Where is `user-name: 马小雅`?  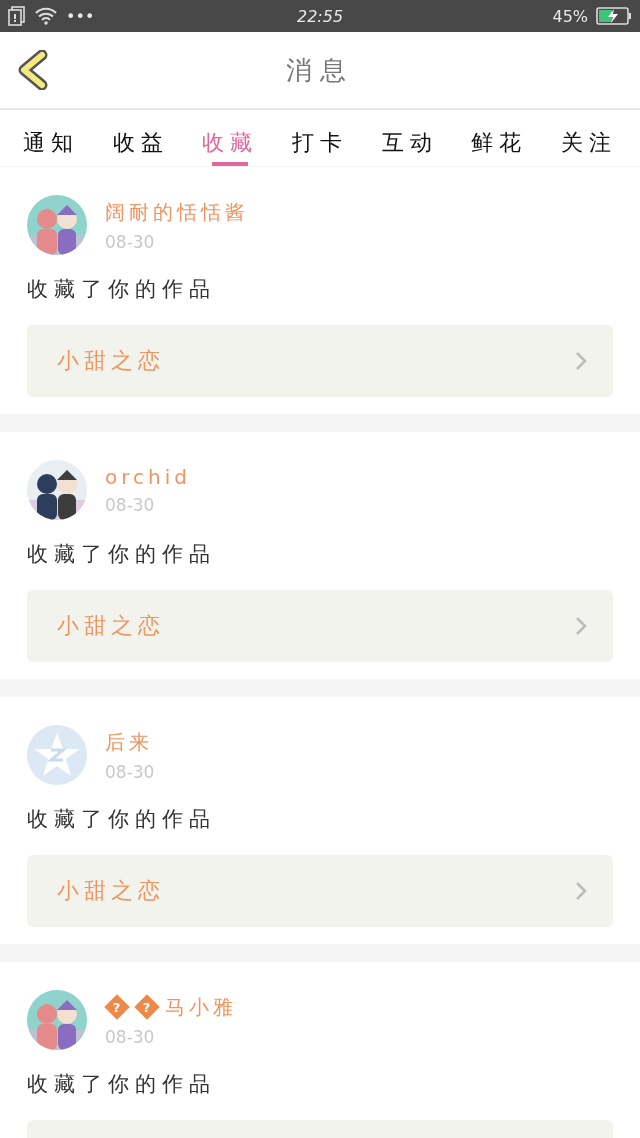 user-name: 马小雅 is located at coordinates (201, 1007).